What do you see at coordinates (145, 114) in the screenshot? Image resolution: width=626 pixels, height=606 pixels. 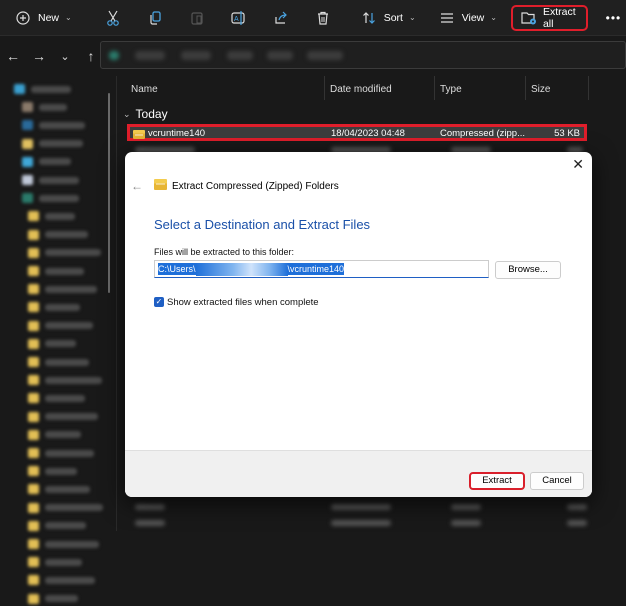 I see `group-header-today: ⌄ Today` at bounding box center [145, 114].